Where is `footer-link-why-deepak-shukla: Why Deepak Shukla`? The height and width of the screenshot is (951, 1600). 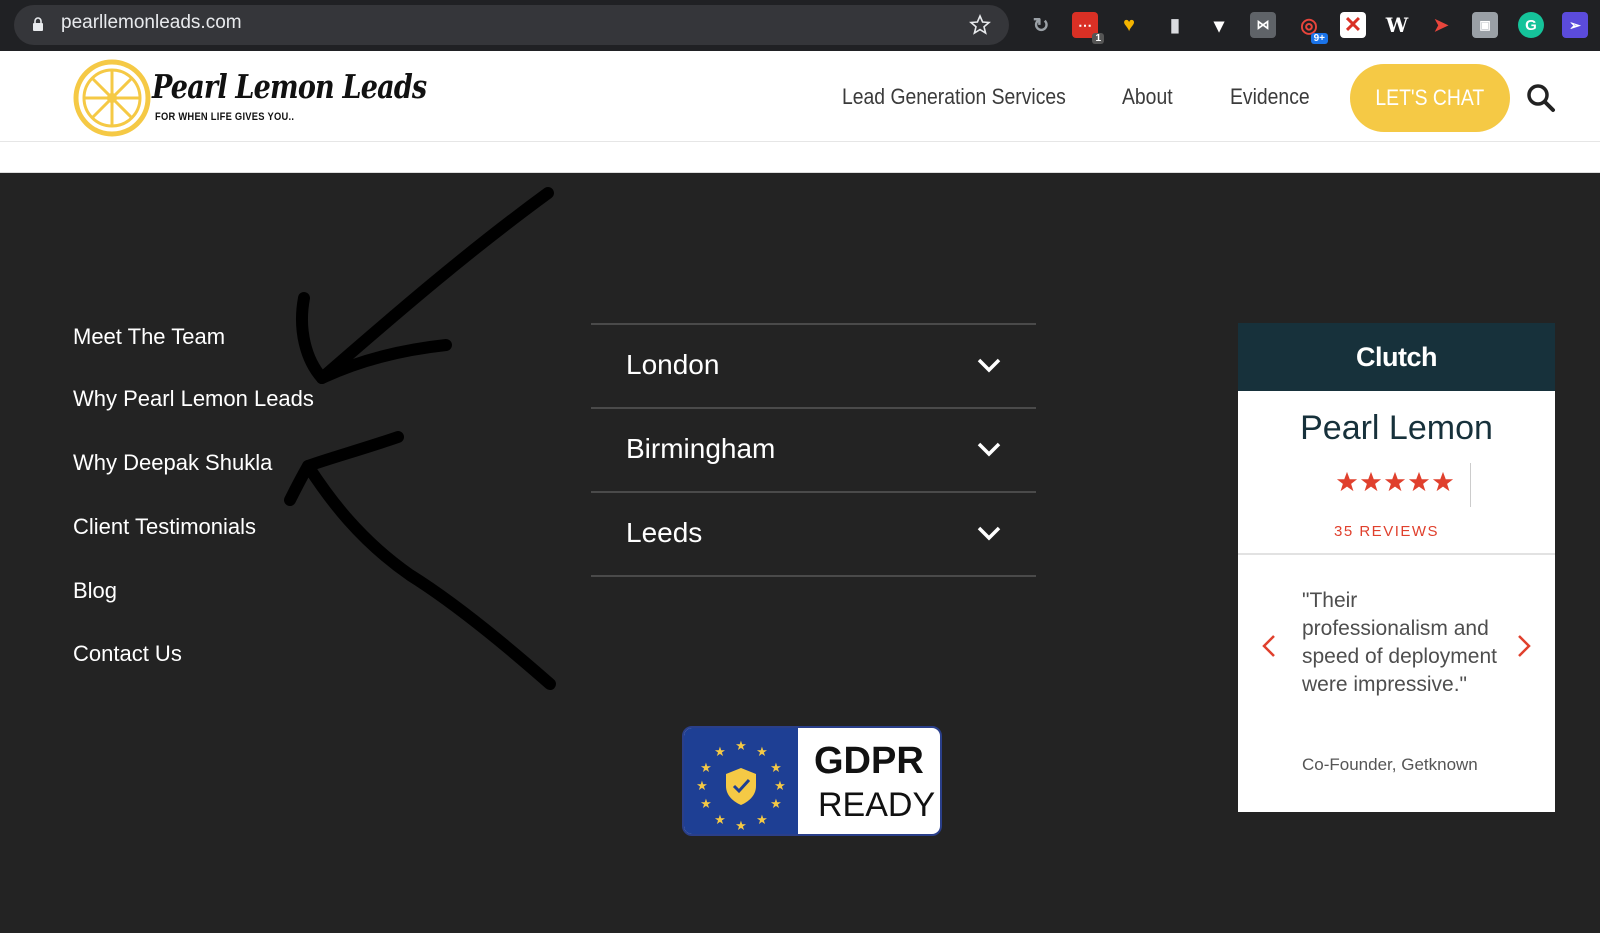
footer-link-why-deepak-shukla: Why Deepak Shukla is located at coordinates (172, 463).